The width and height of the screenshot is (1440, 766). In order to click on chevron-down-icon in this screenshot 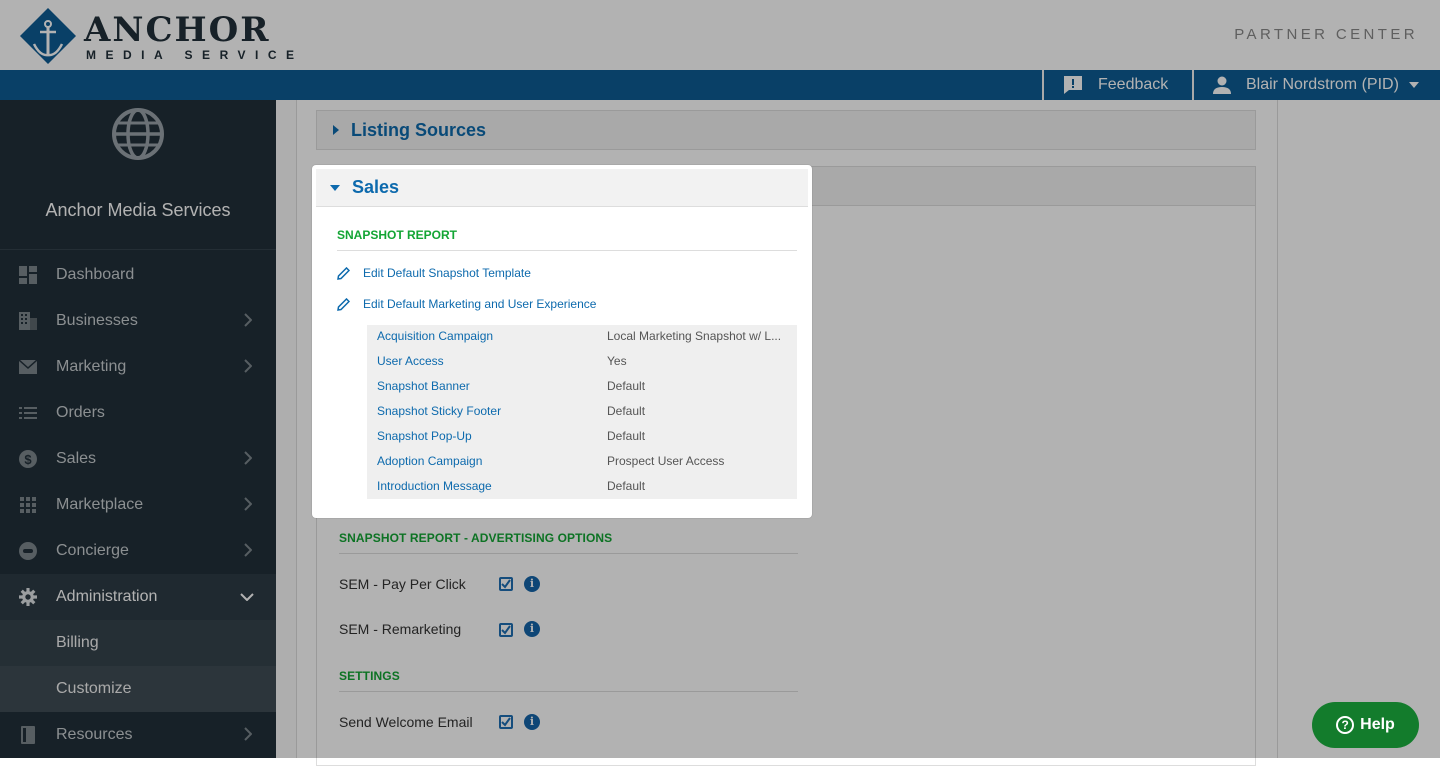, I will do `click(247, 597)`.